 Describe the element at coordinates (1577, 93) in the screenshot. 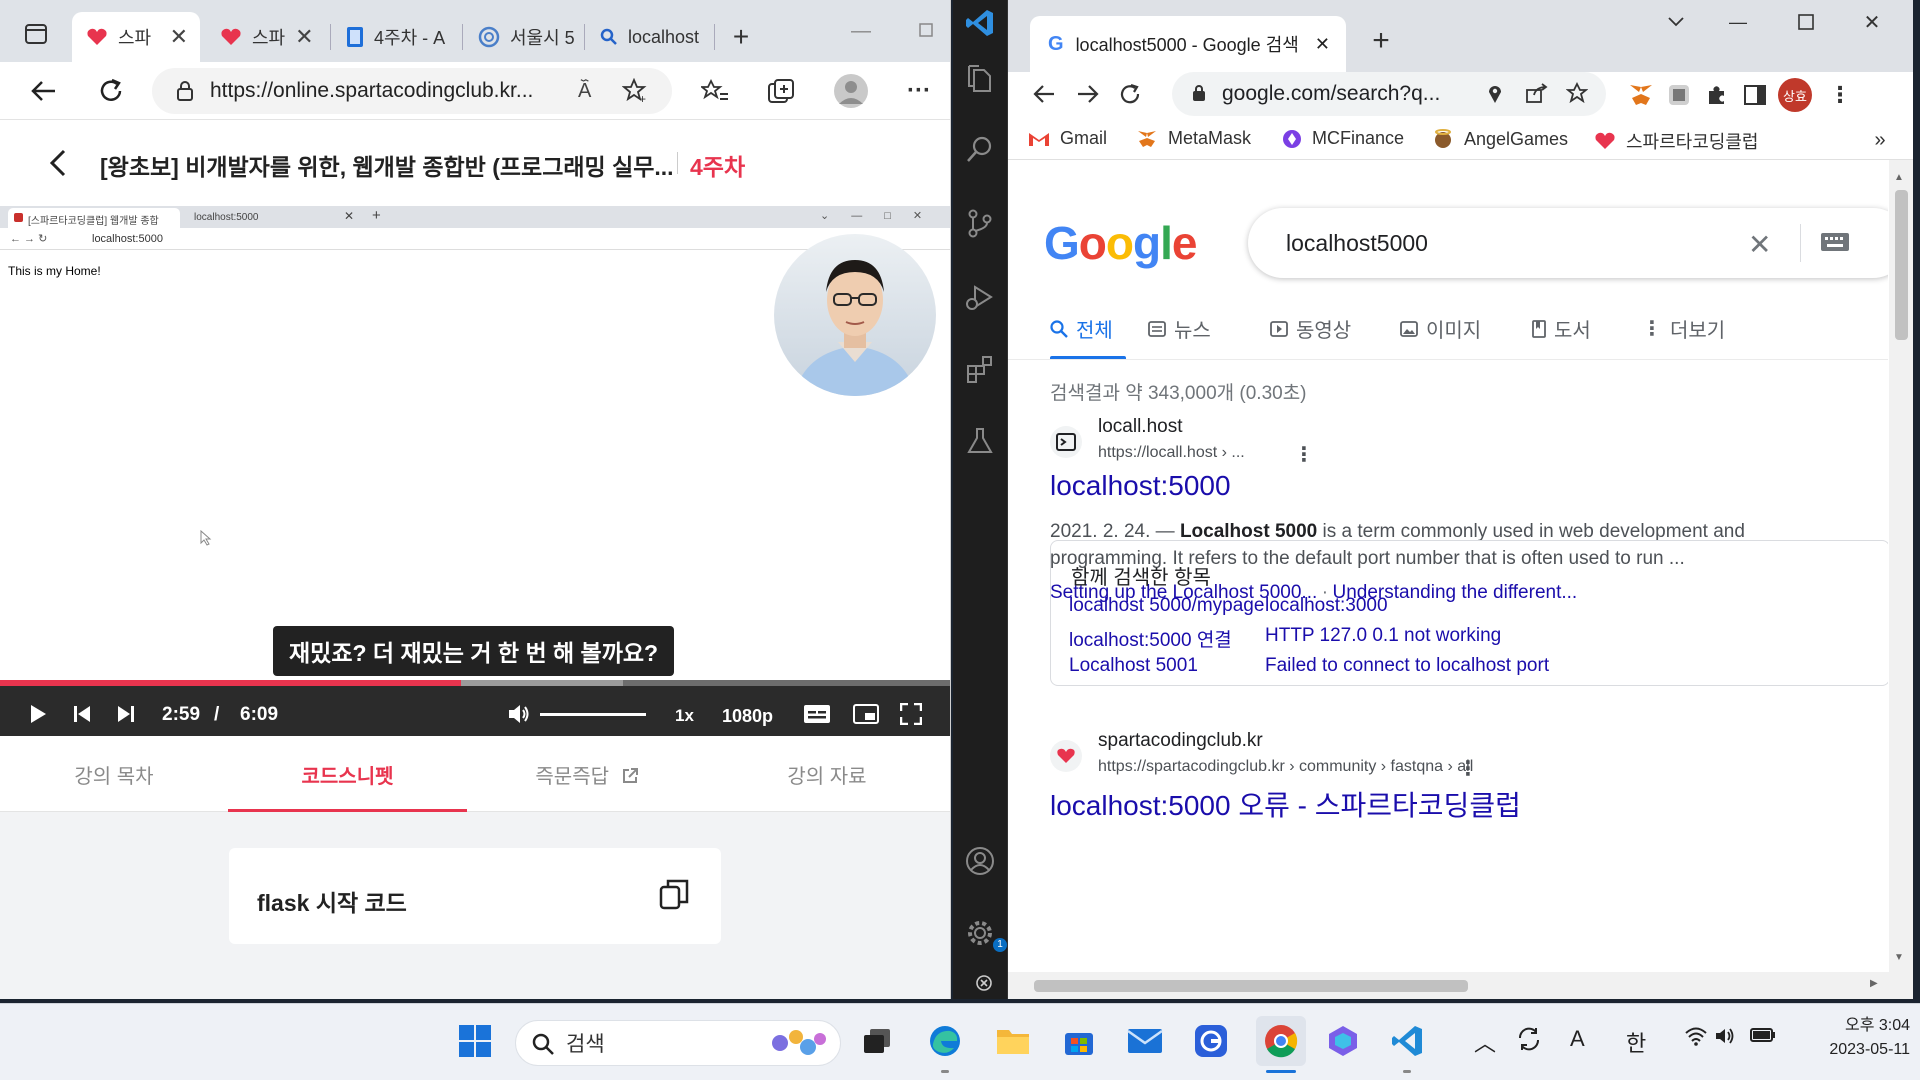

I see `bookmark-star-icon` at that location.